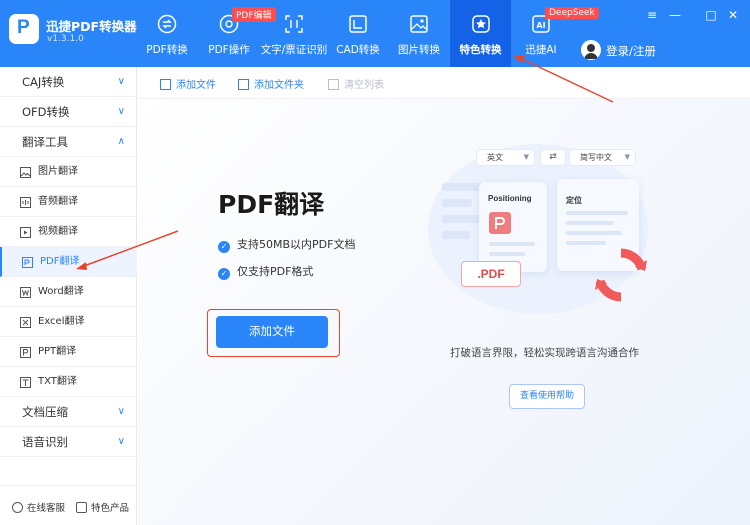 This screenshot has height=525, width=750. I want to click on headset-icon, so click(17, 507).